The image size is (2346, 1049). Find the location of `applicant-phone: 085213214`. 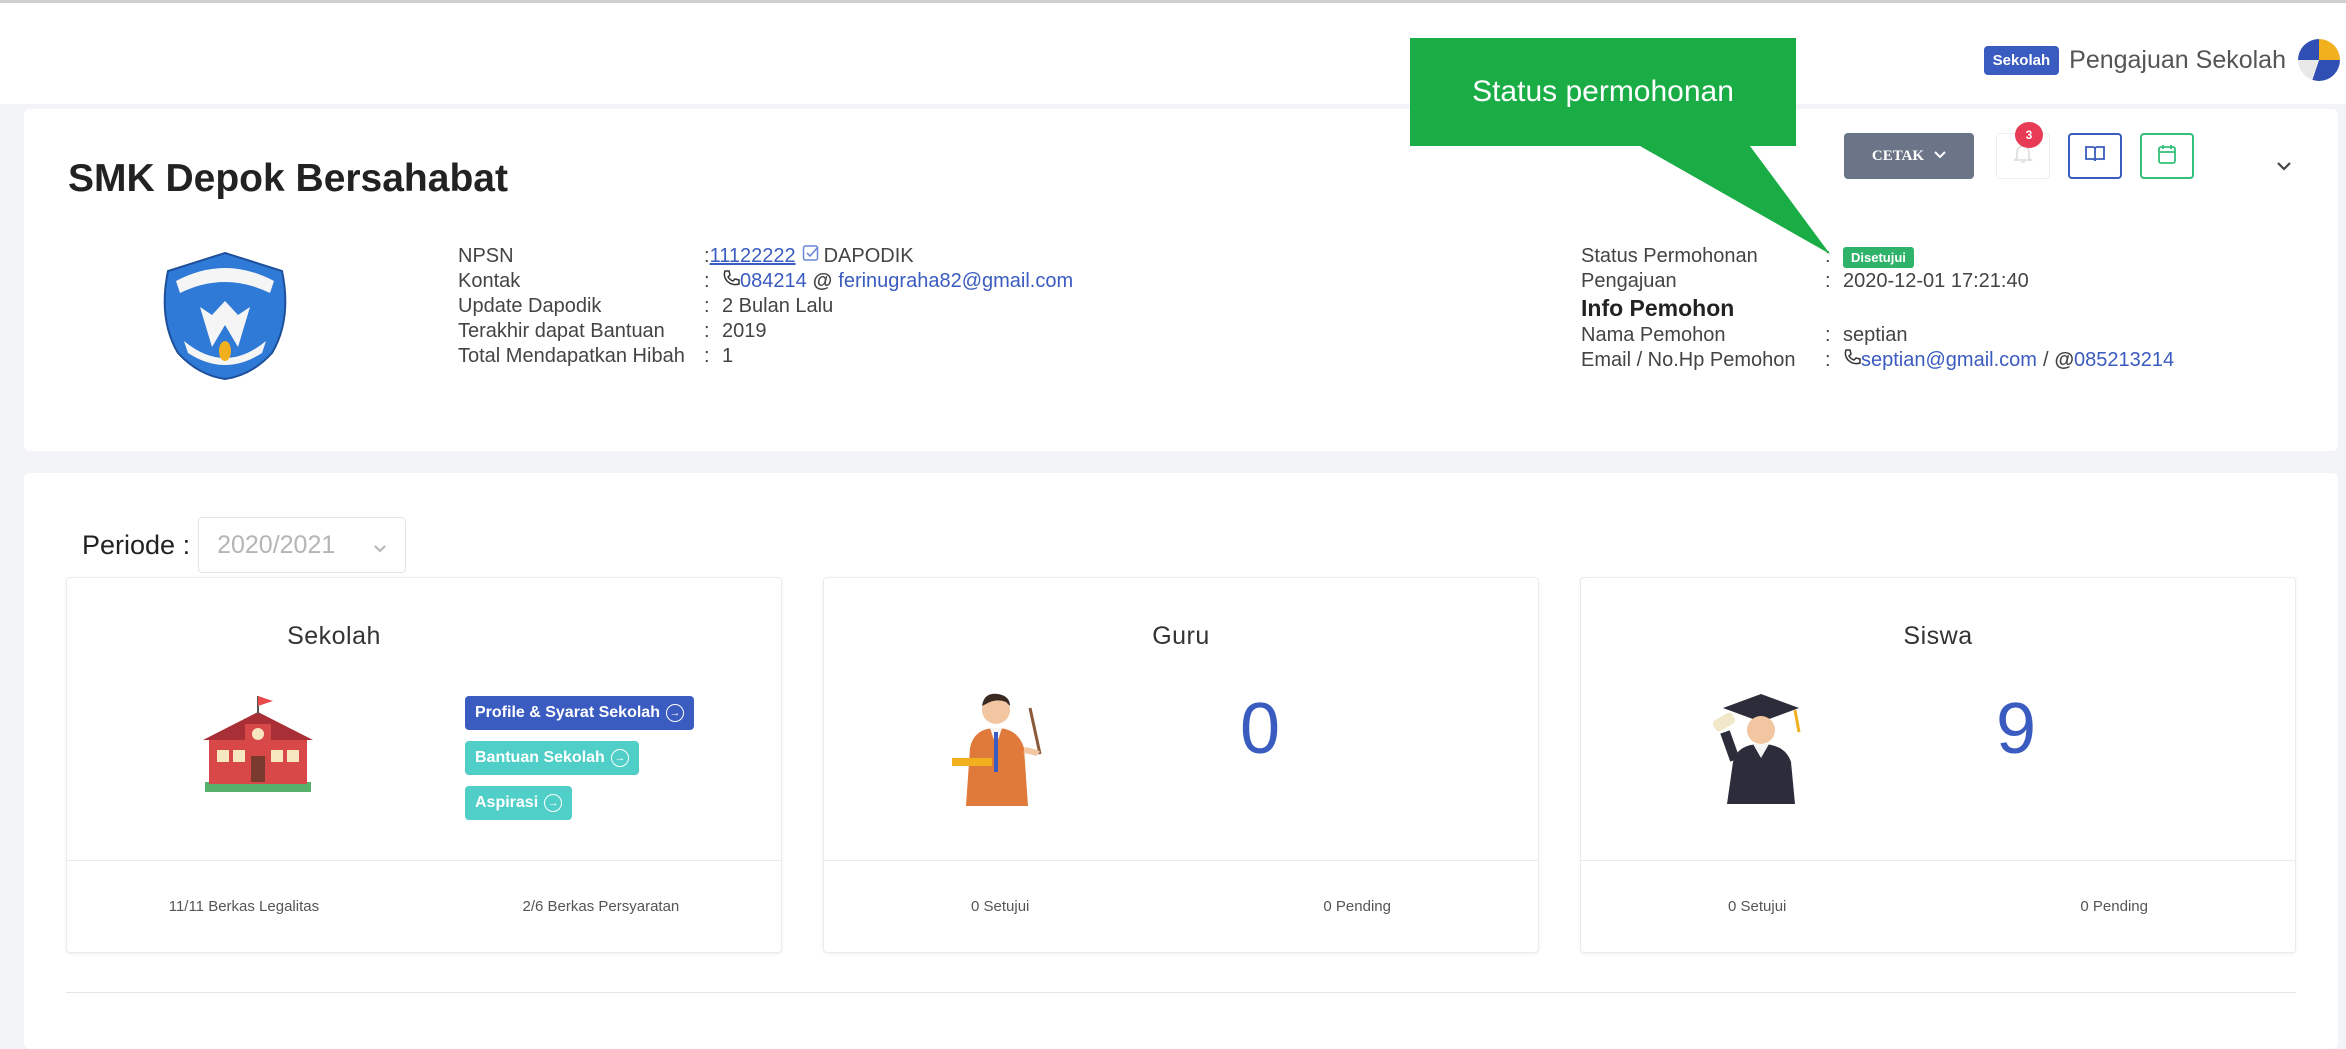

applicant-phone: 085213214 is located at coordinates (2124, 360).